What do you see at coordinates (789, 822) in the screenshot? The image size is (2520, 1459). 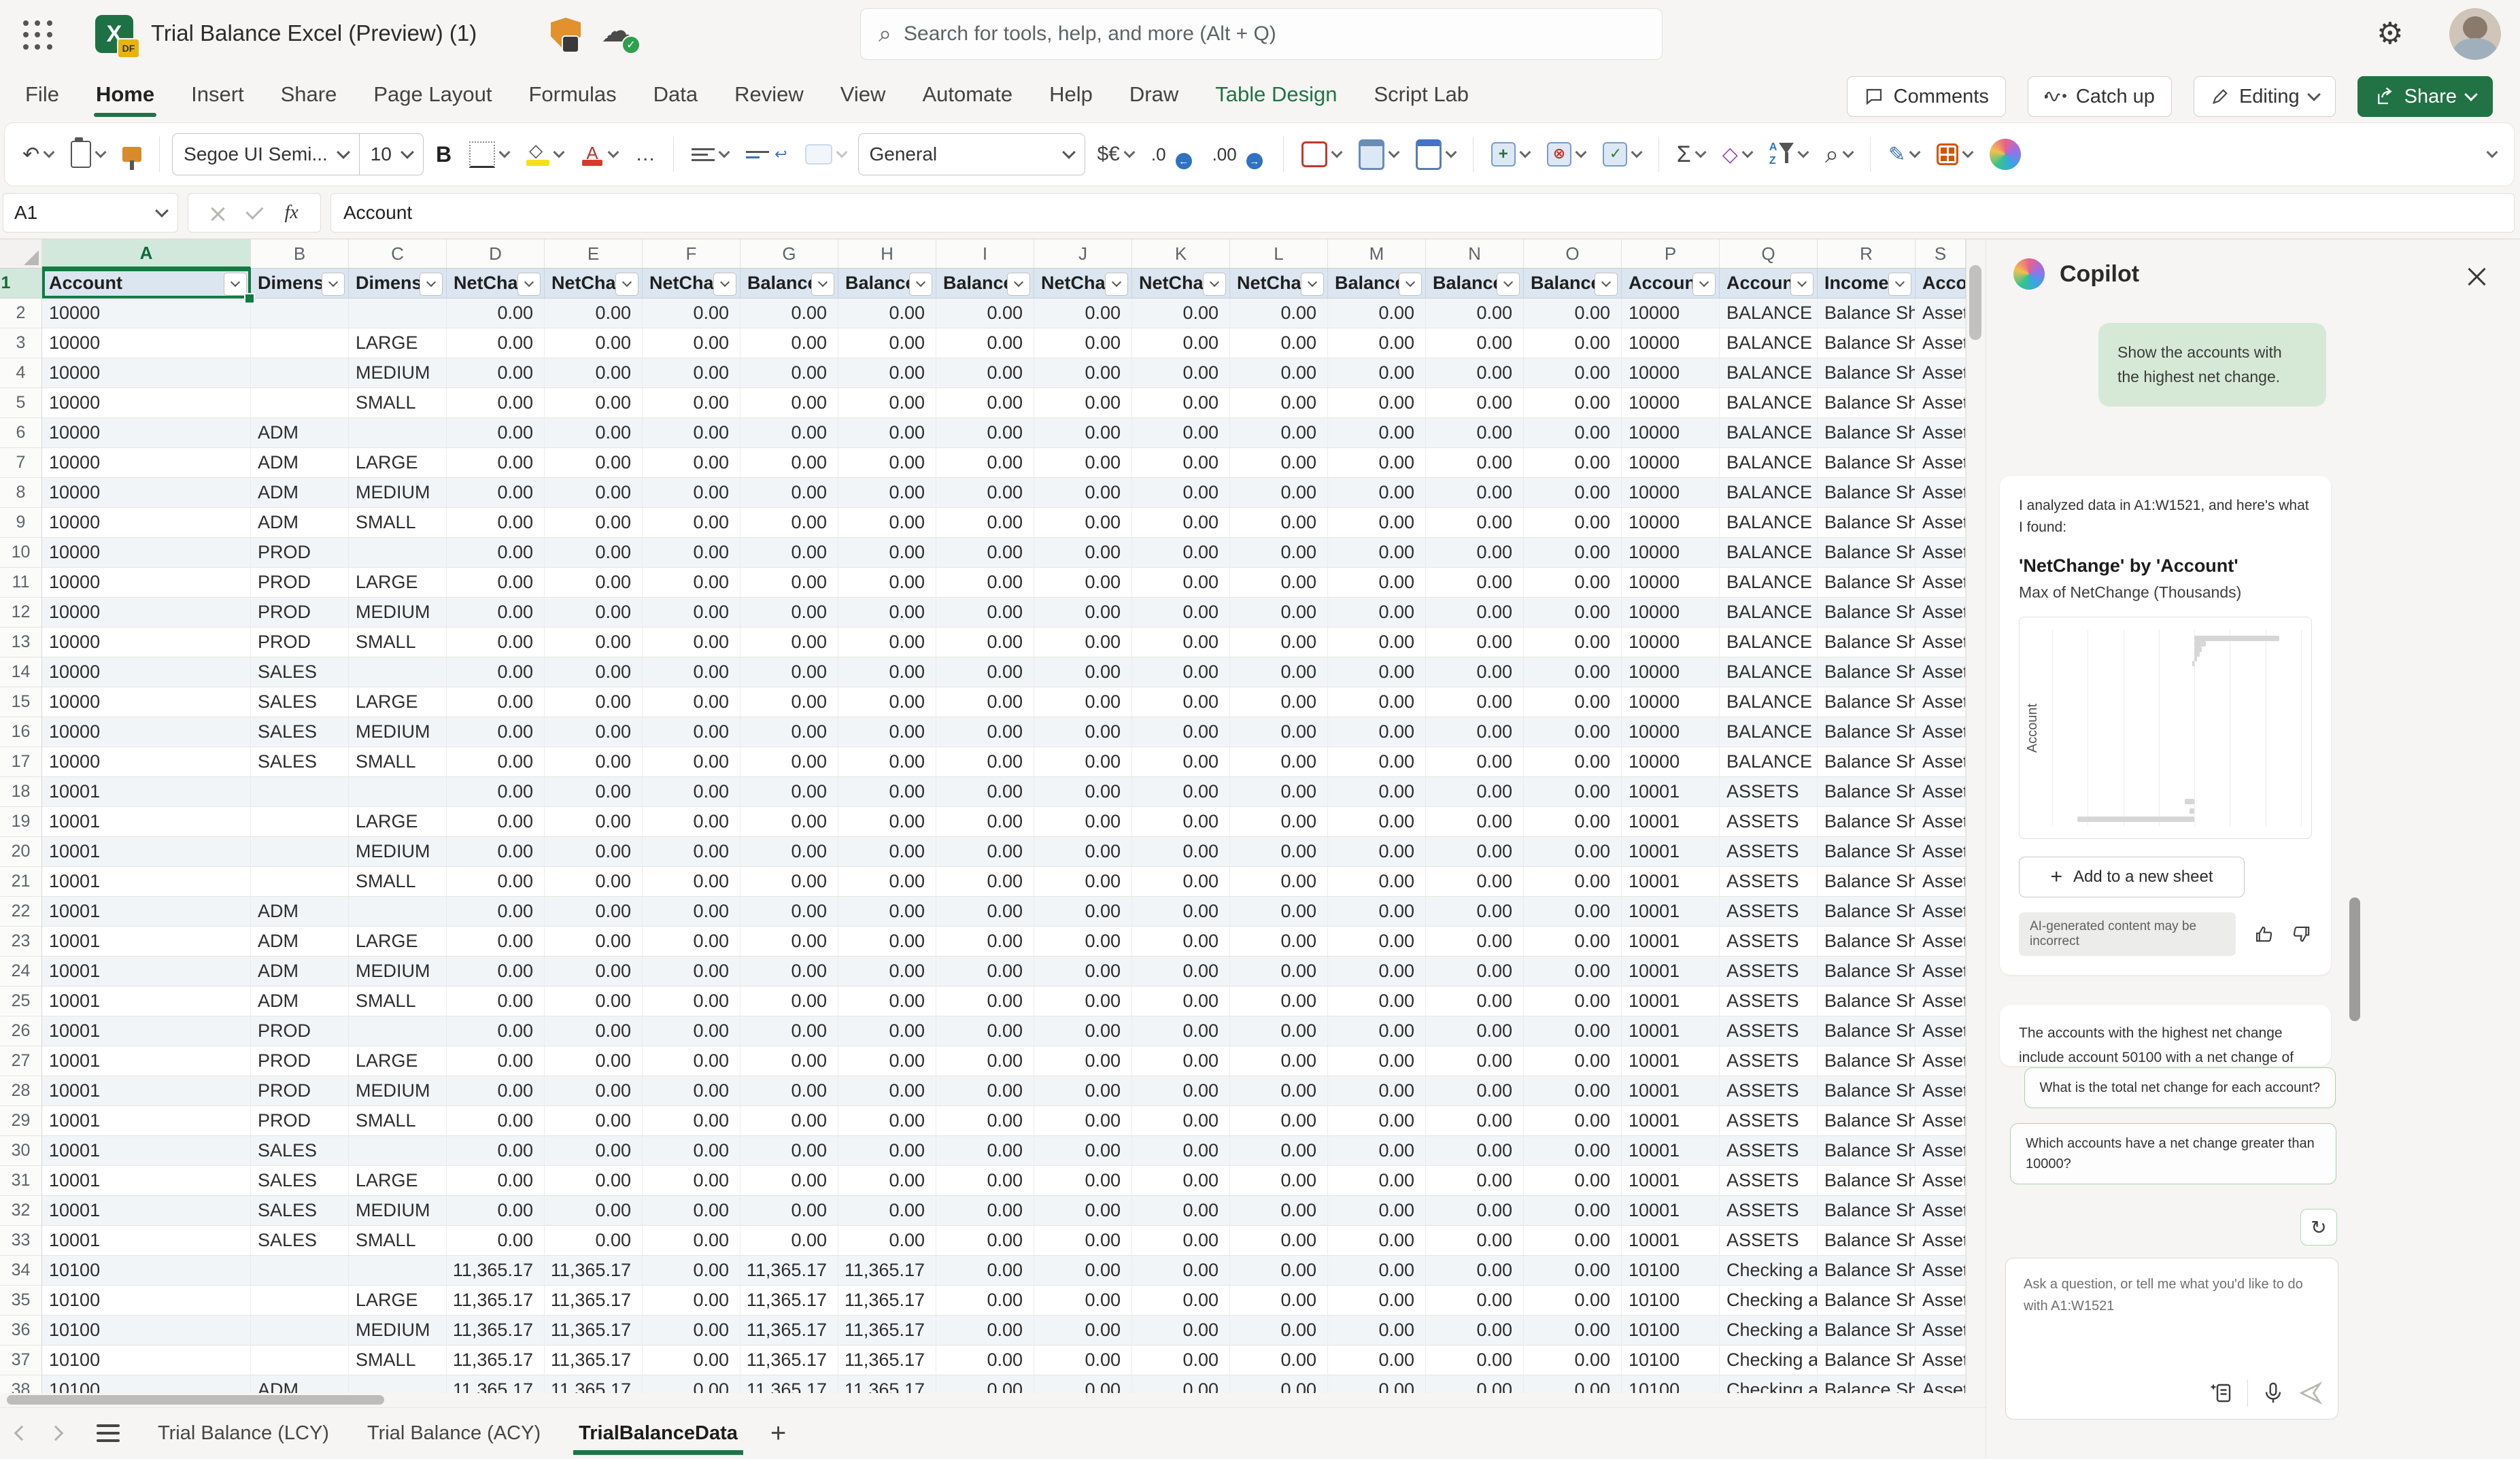 I see `cell-G19: 0.00` at bounding box center [789, 822].